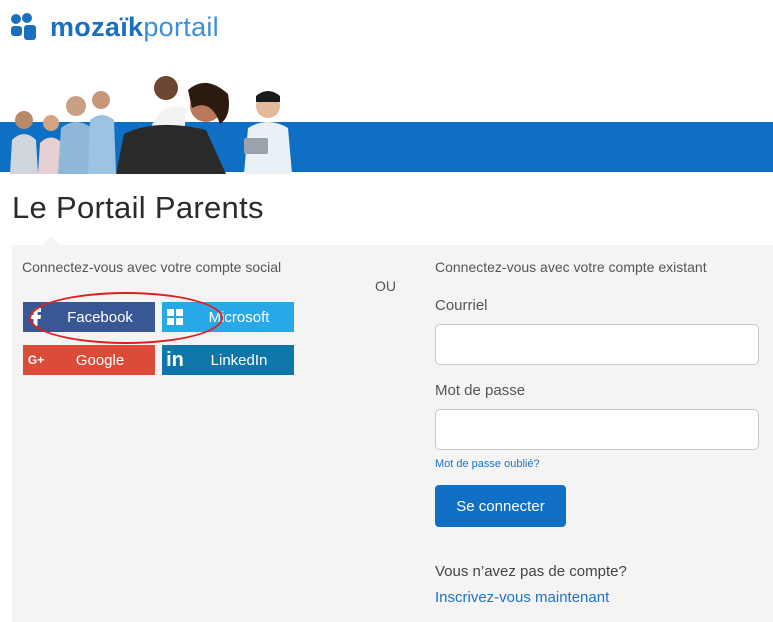 This screenshot has height=622, width=773. What do you see at coordinates (480, 390) in the screenshot?
I see `password-label: Mot de passe` at bounding box center [480, 390].